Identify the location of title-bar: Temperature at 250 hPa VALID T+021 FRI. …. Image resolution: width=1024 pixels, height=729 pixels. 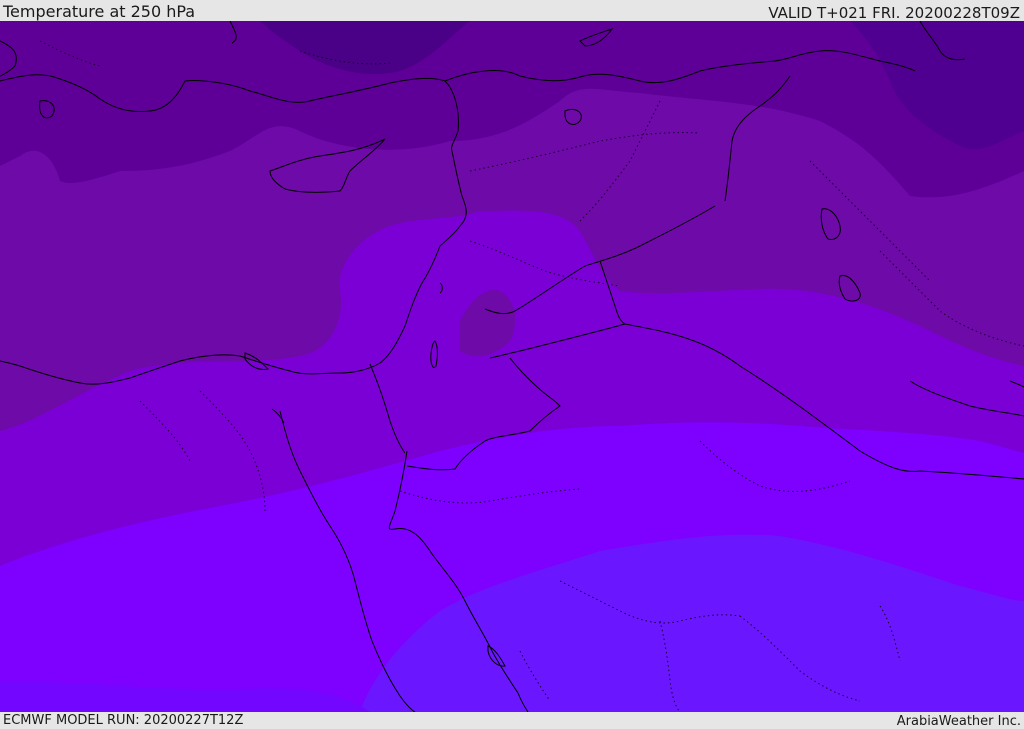
(512, 10).